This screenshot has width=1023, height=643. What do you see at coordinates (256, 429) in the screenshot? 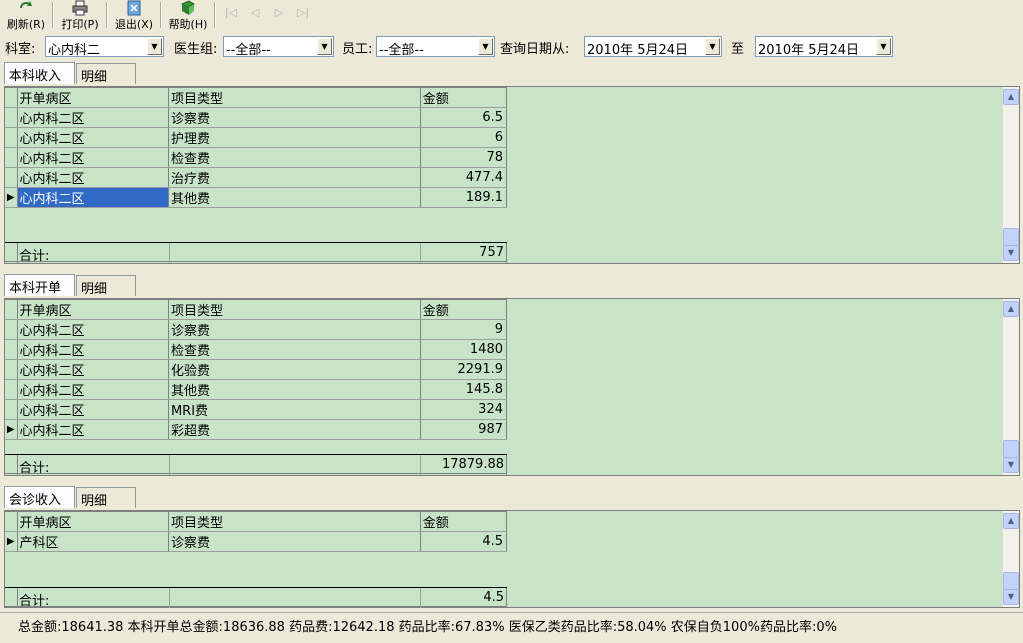
I see `table-row-current: ▶ 心内科二区 彩超费 987` at bounding box center [256, 429].